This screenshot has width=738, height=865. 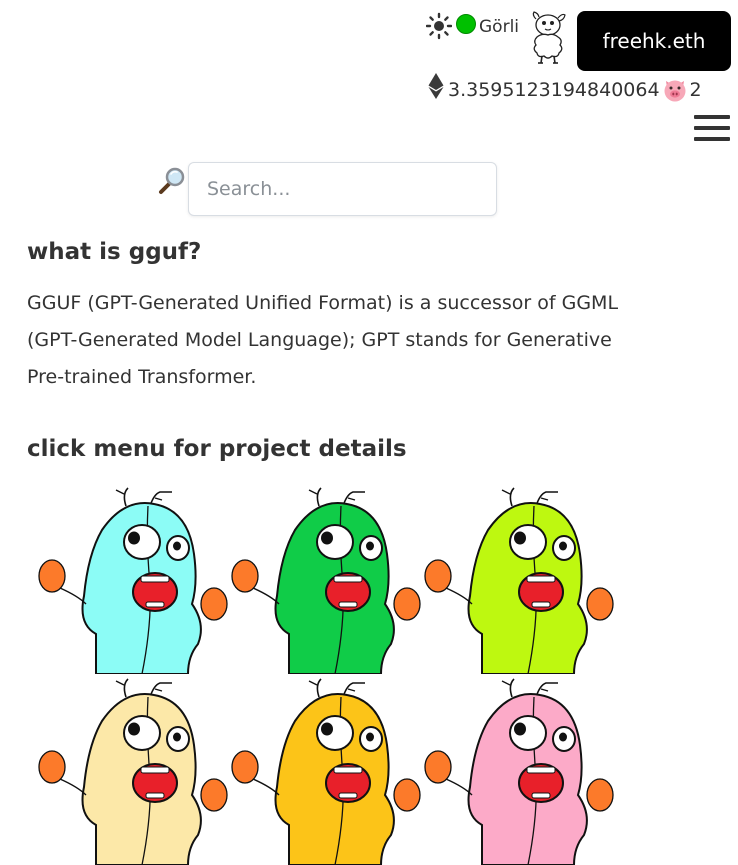 What do you see at coordinates (466, 24) in the screenshot?
I see `network-status-indicator` at bounding box center [466, 24].